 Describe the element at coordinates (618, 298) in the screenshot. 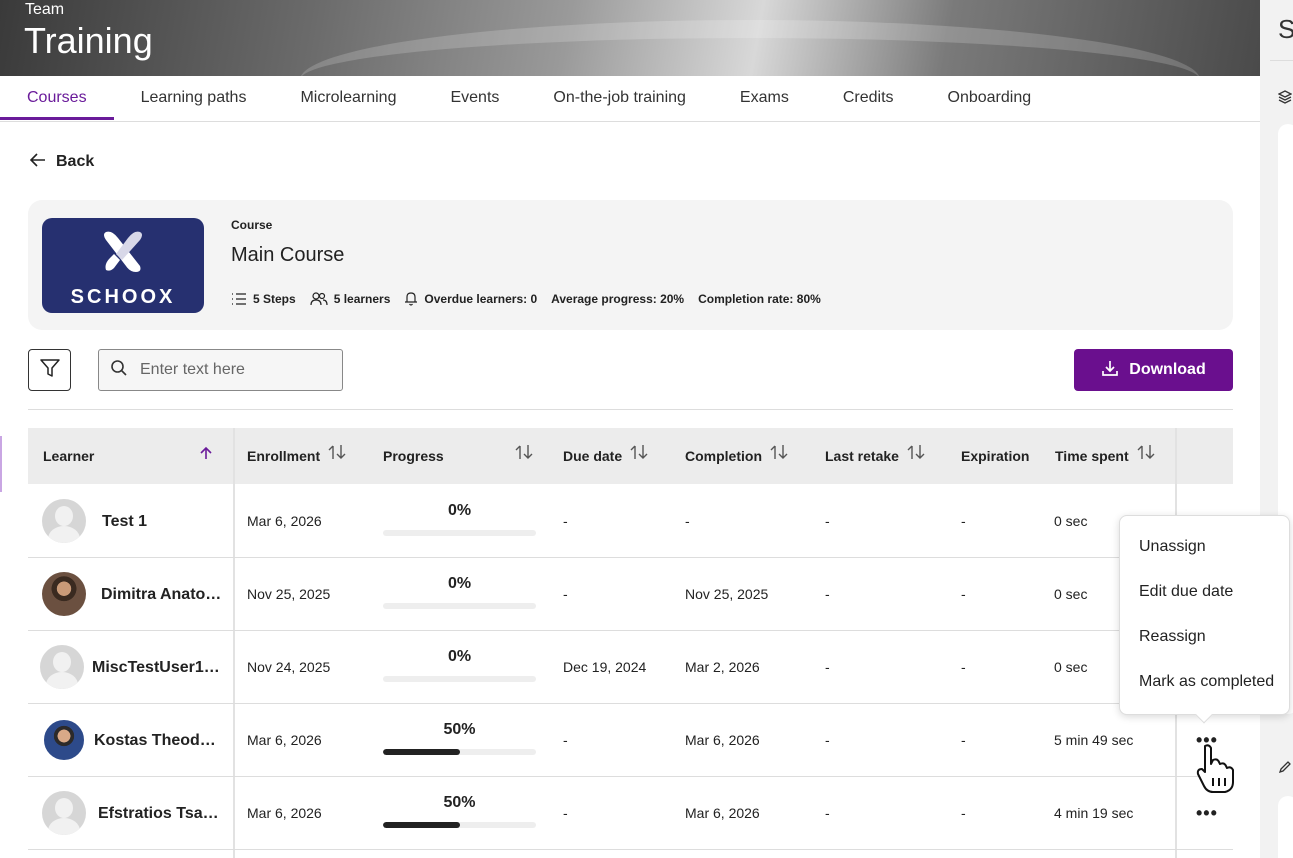

I see `average-progress: Average progress: 20%` at that location.